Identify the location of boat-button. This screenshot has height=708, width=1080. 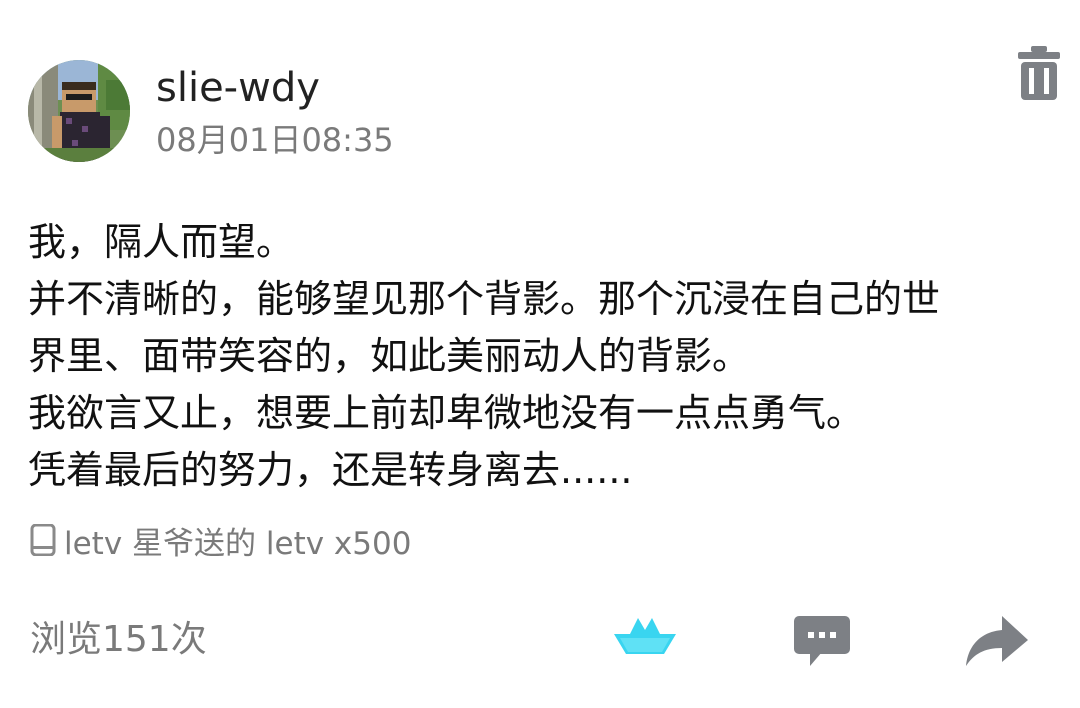
(645, 636).